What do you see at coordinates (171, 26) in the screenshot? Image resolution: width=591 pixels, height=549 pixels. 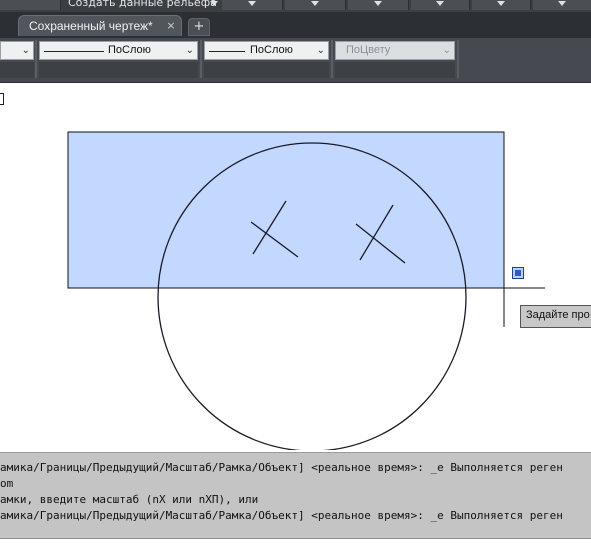 I see `close-icon: ×` at bounding box center [171, 26].